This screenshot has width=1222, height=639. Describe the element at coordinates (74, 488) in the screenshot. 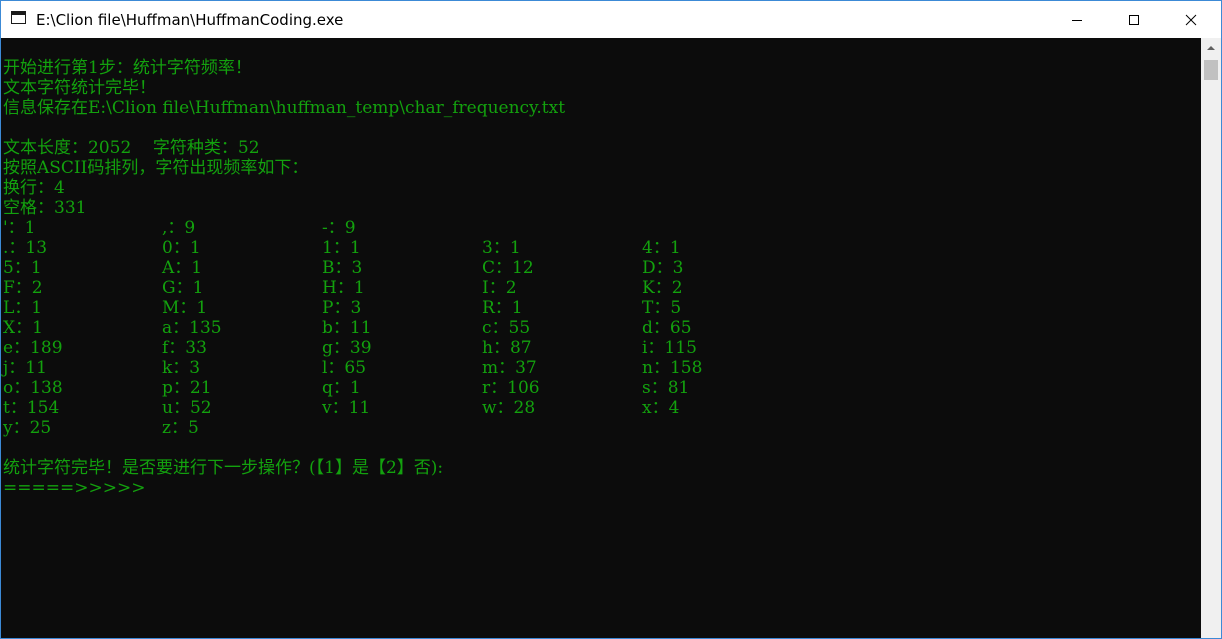

I see `input-prompt: =====>>>>>` at that location.